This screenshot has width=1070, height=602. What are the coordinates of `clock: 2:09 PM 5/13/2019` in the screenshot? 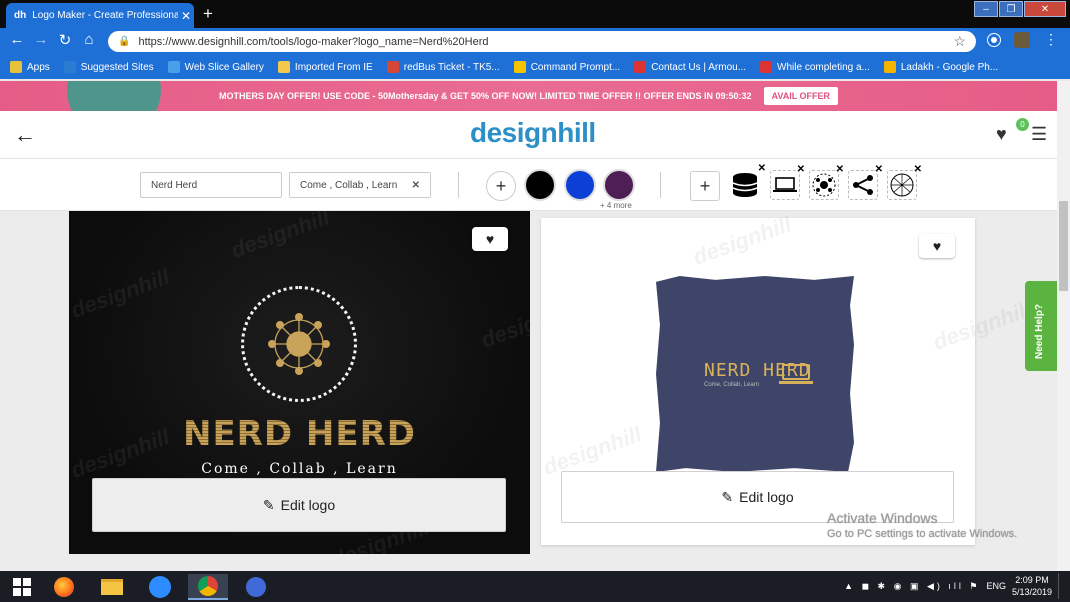 It's located at (1032, 586).